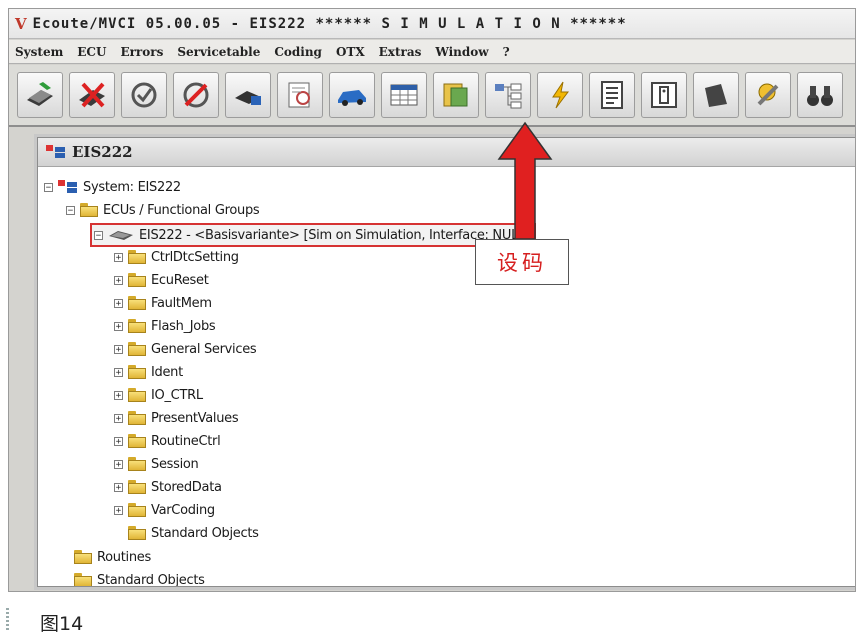 This screenshot has height=643, width=868. What do you see at coordinates (204, 349) in the screenshot?
I see `tree-label: General Services` at bounding box center [204, 349].